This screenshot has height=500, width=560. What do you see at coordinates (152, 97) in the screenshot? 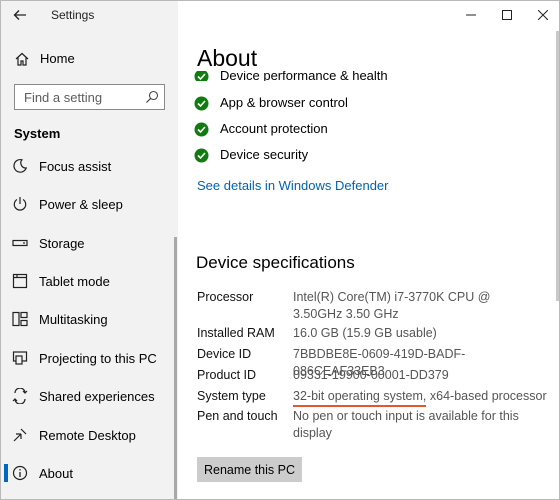
I see `search-icon` at bounding box center [152, 97].